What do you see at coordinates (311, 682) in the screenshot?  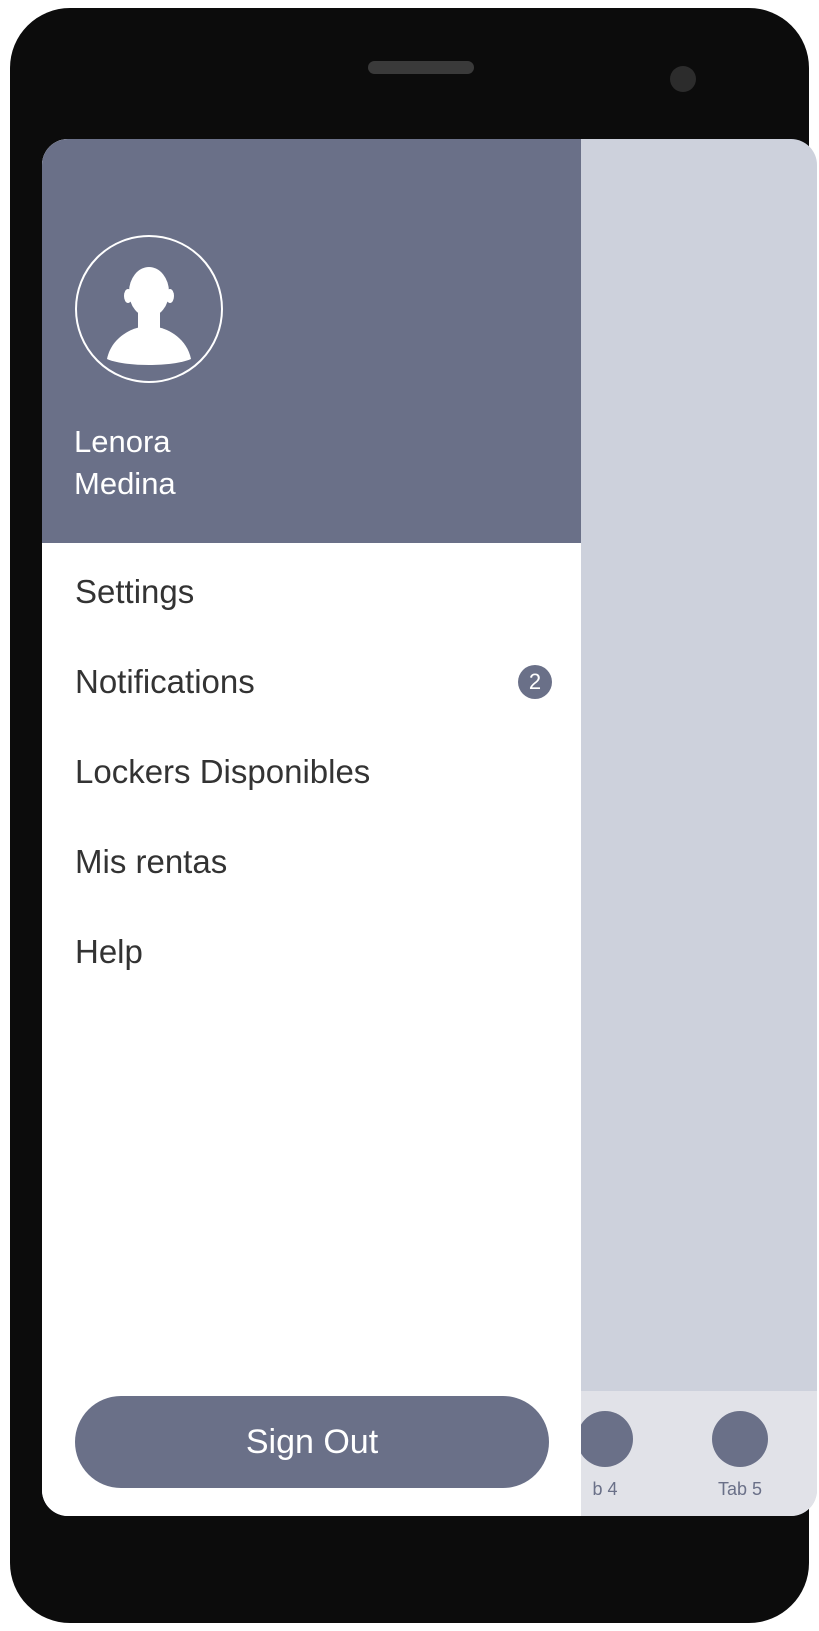 I see `menu-item-notifications: Notifications 2` at bounding box center [311, 682].